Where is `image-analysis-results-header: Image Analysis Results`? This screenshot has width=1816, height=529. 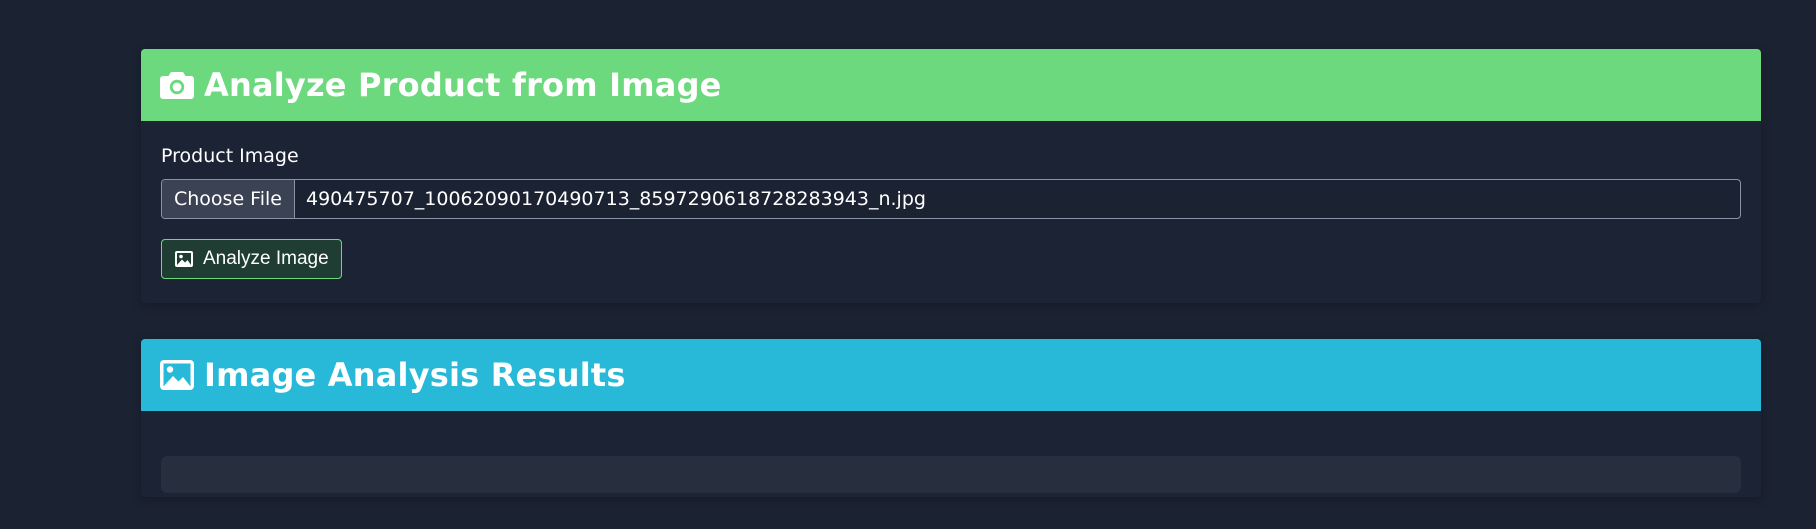
image-analysis-results-header: Image Analysis Results is located at coordinates (951, 375).